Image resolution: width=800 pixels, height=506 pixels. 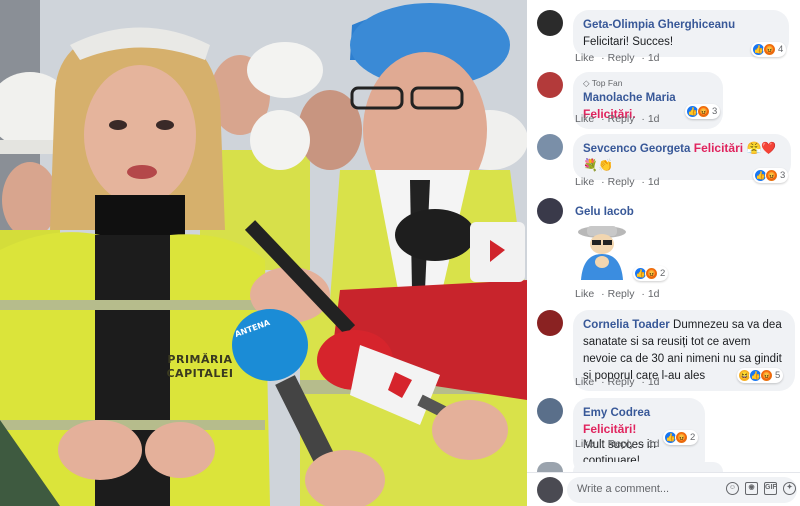 I want to click on reaction-count: 4, so click(x=781, y=49).